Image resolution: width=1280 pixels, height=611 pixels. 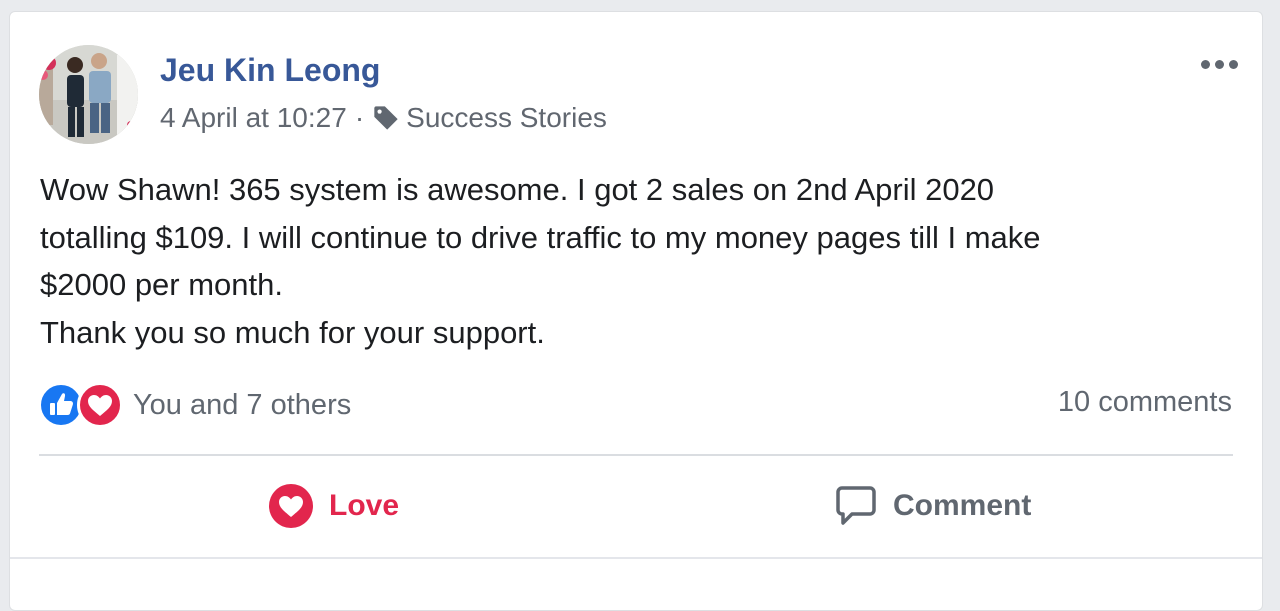 What do you see at coordinates (162, 284) in the screenshot?
I see `post-body-line: $2000 per month.` at bounding box center [162, 284].